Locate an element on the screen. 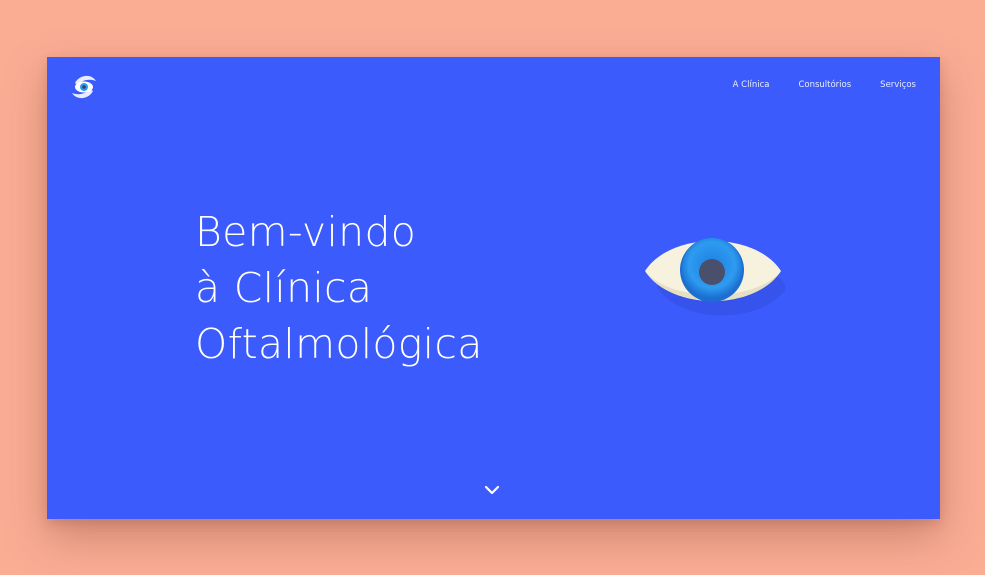 Image resolution: width=985 pixels, height=575 pixels. nav-item-consultorios: Consultórios is located at coordinates (824, 85).